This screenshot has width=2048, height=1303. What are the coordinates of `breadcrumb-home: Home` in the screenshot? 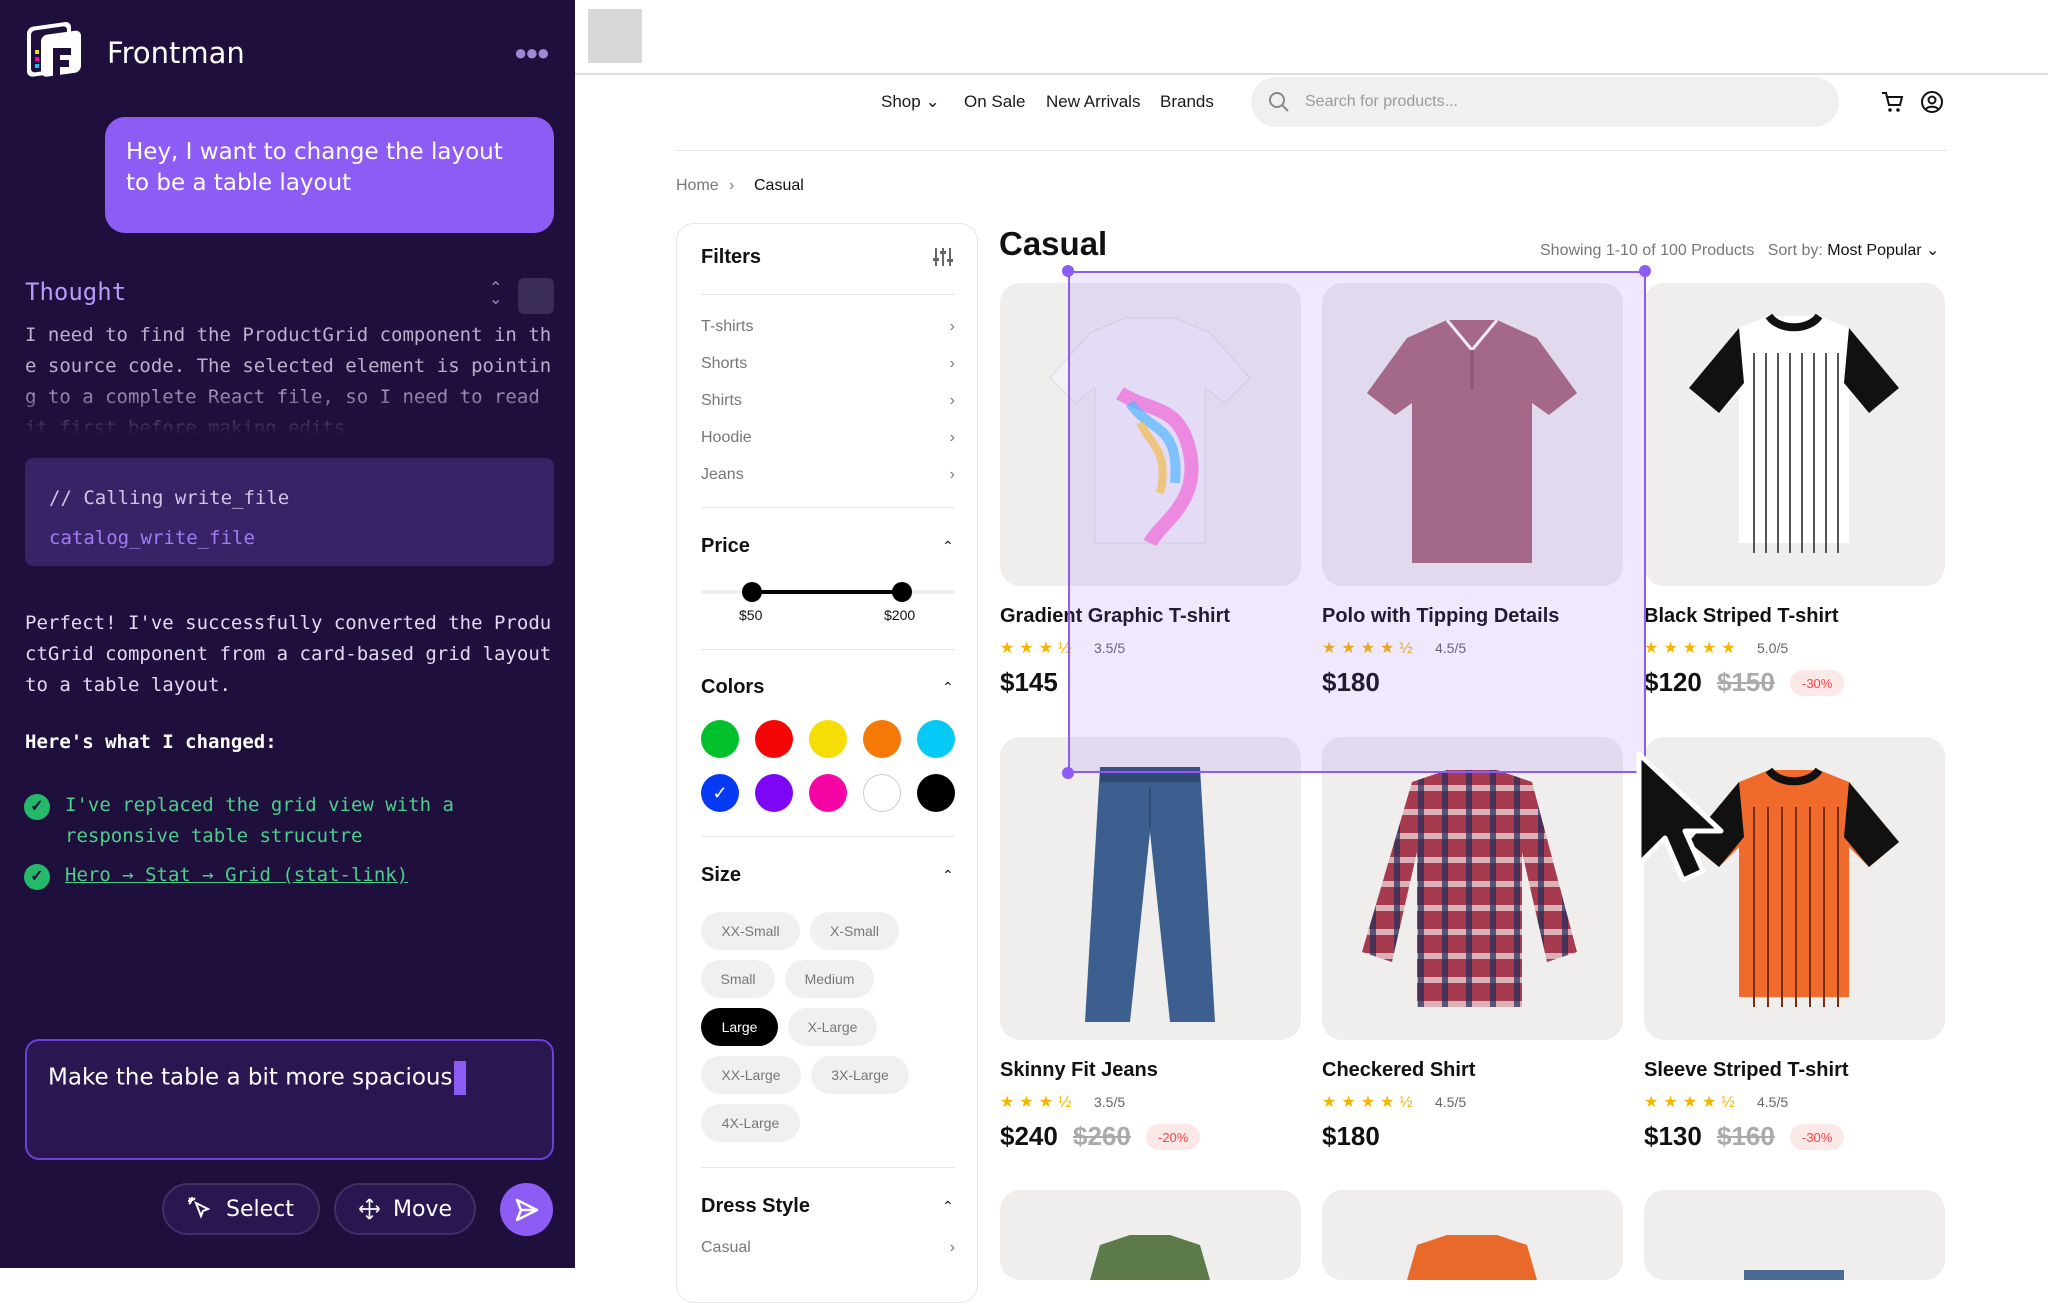 It's located at (697, 186).